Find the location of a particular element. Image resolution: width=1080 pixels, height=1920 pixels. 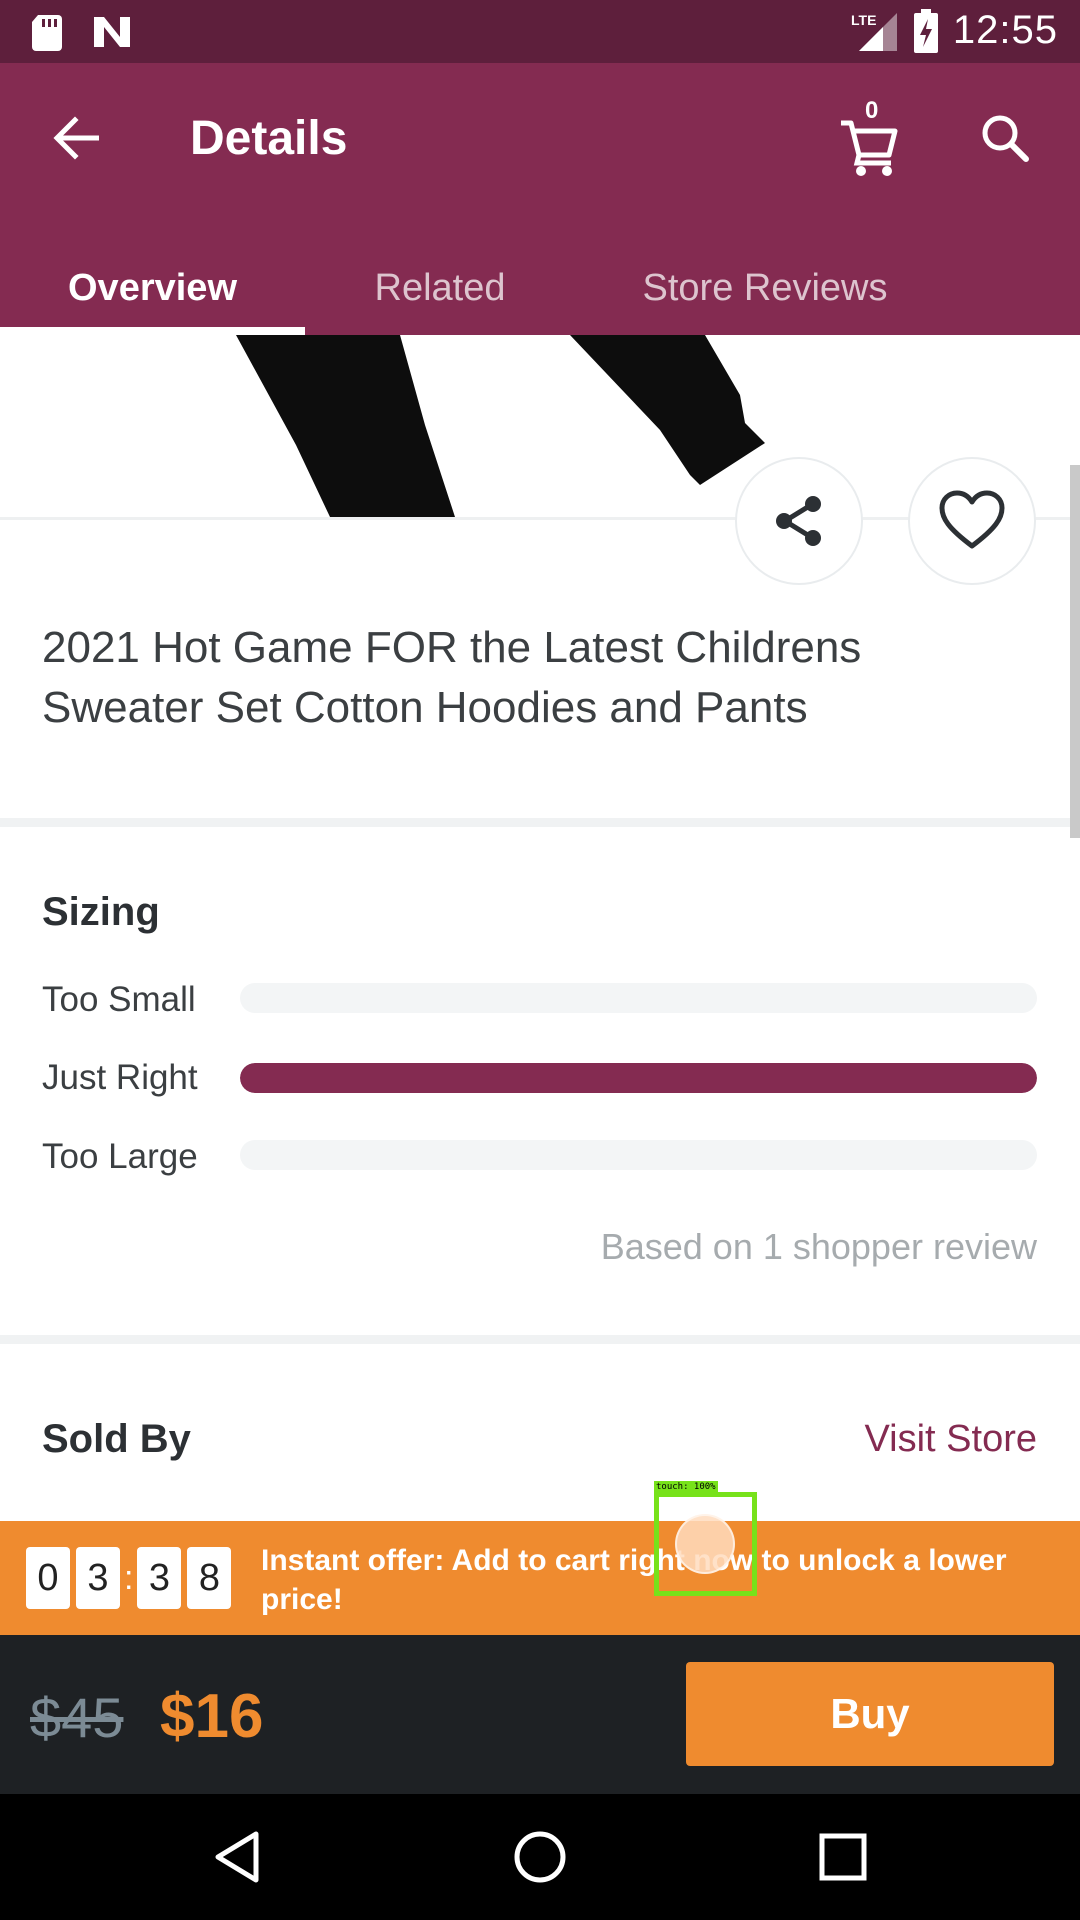

search-button is located at coordinates (1005, 138).